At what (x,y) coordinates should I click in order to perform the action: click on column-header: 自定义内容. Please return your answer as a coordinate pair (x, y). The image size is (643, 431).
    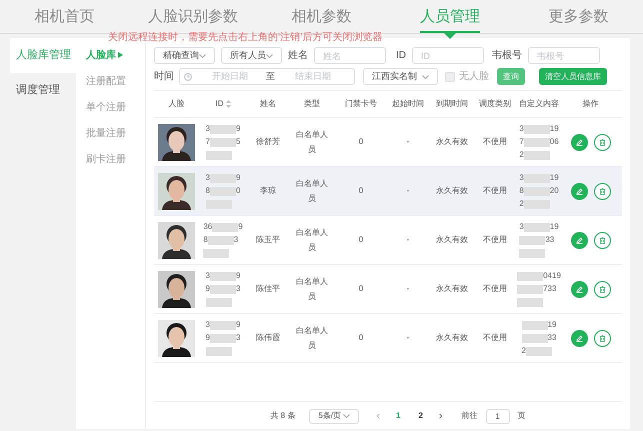
    Looking at the image, I should click on (539, 104).